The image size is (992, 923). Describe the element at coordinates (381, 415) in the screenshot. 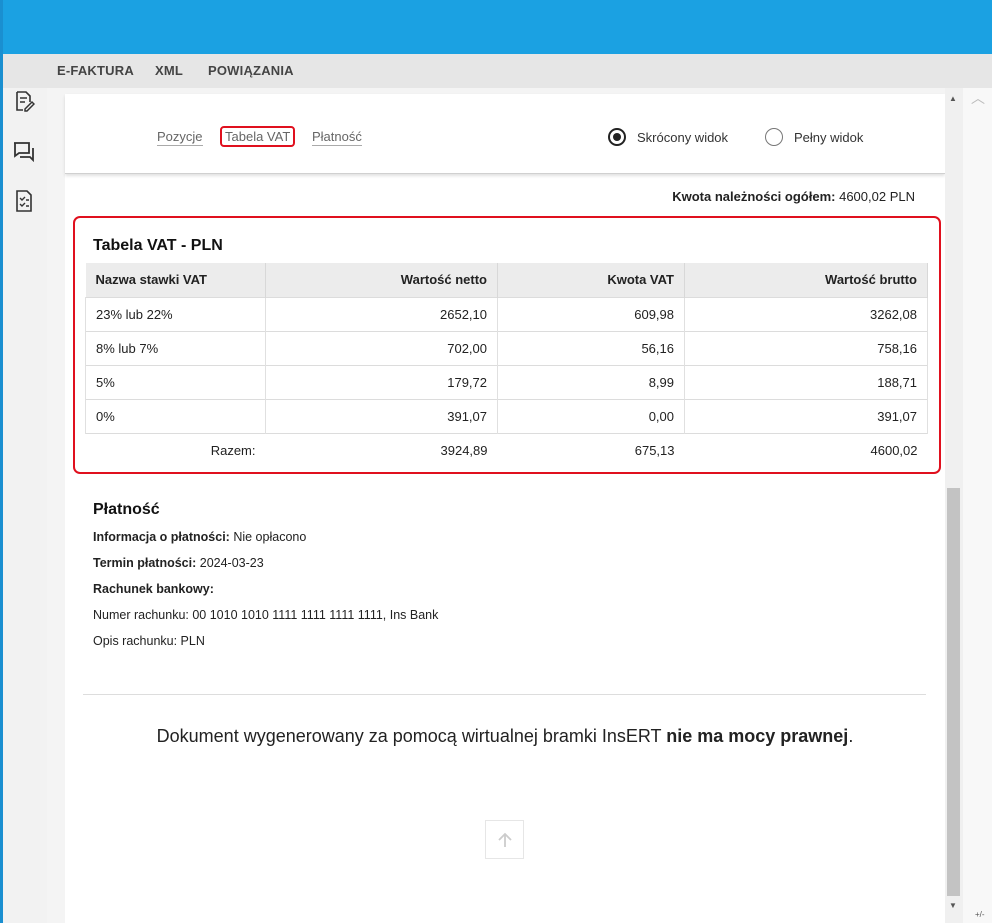

I see `vat-cell-net: 391,07` at that location.